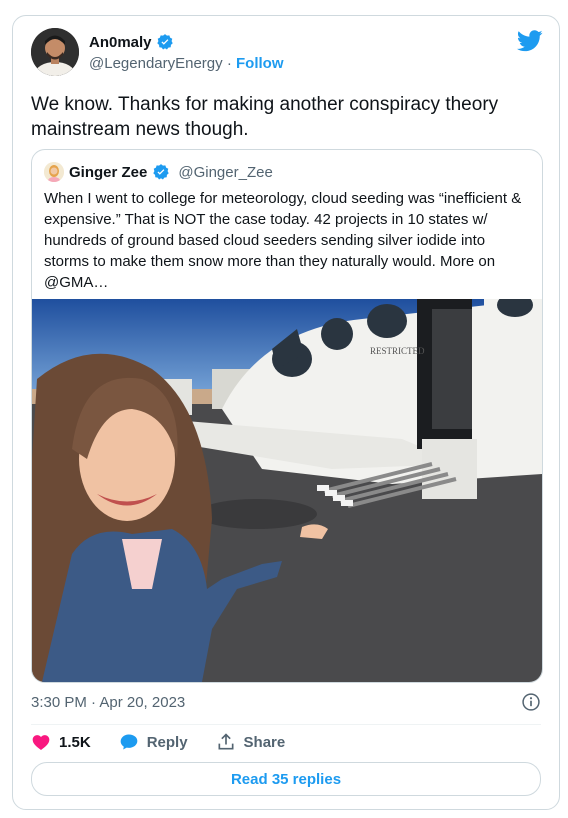 Image resolution: width=568 pixels, height=818 pixels. Describe the element at coordinates (108, 172) in the screenshot. I see `quoted-author-name: Ginger Zee` at that location.